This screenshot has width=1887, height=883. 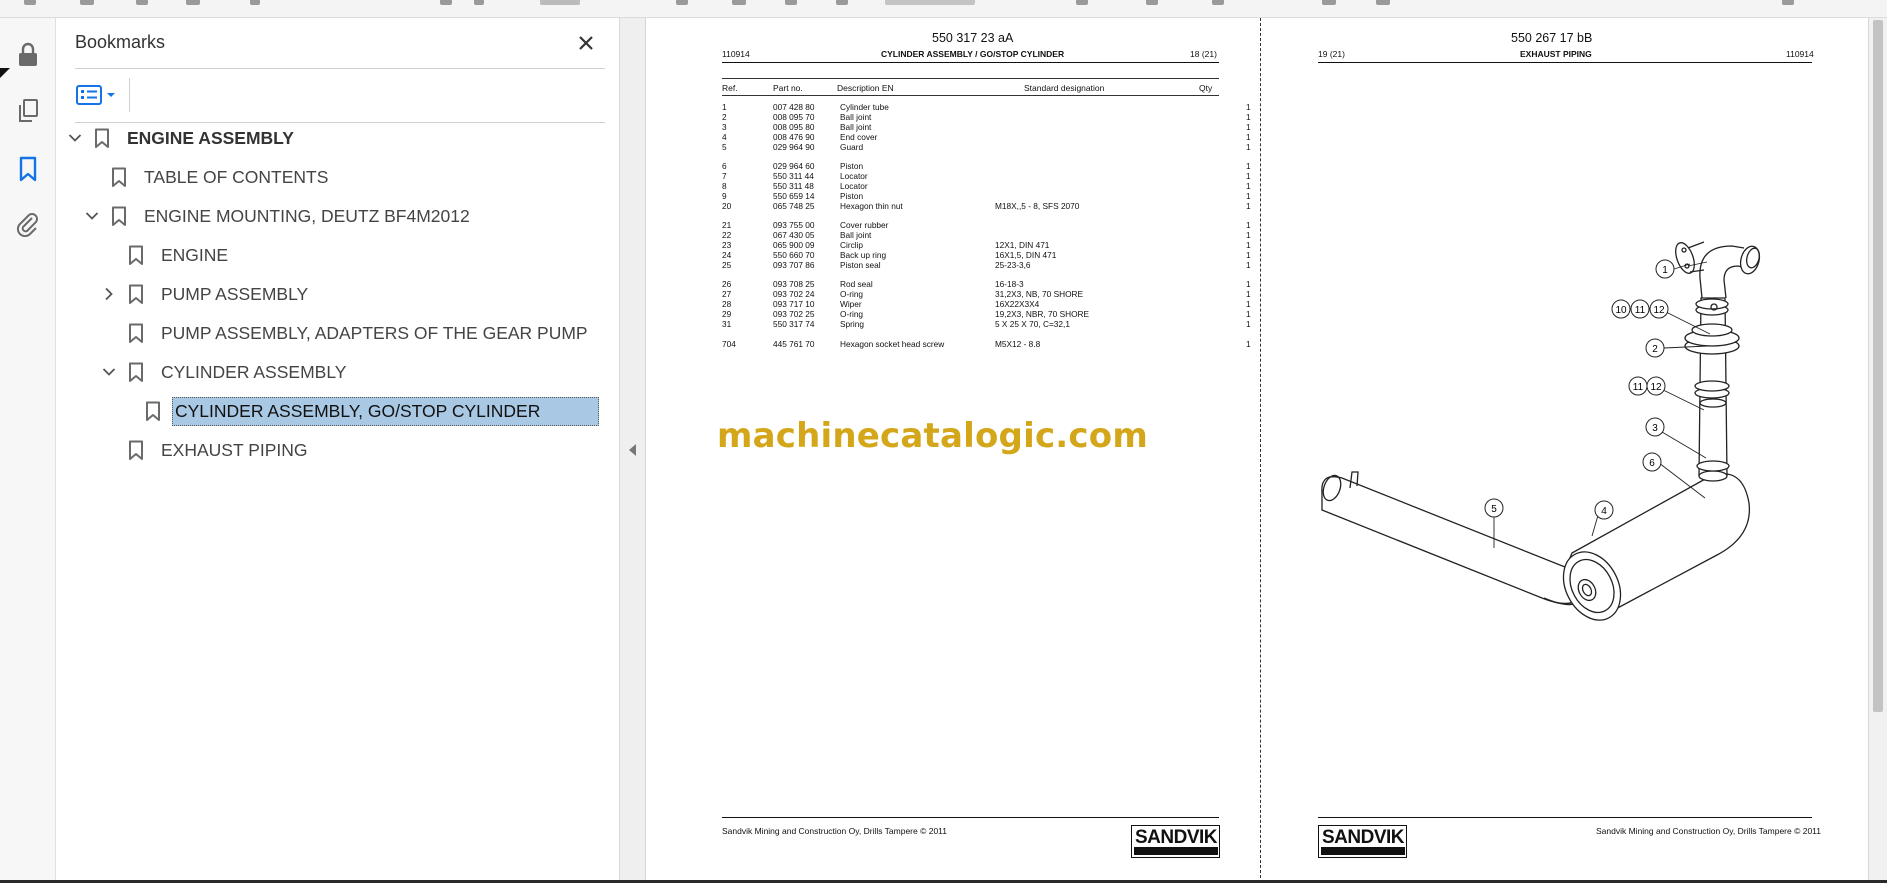 I want to click on cell-desc: Cover rubber, so click(x=864, y=225).